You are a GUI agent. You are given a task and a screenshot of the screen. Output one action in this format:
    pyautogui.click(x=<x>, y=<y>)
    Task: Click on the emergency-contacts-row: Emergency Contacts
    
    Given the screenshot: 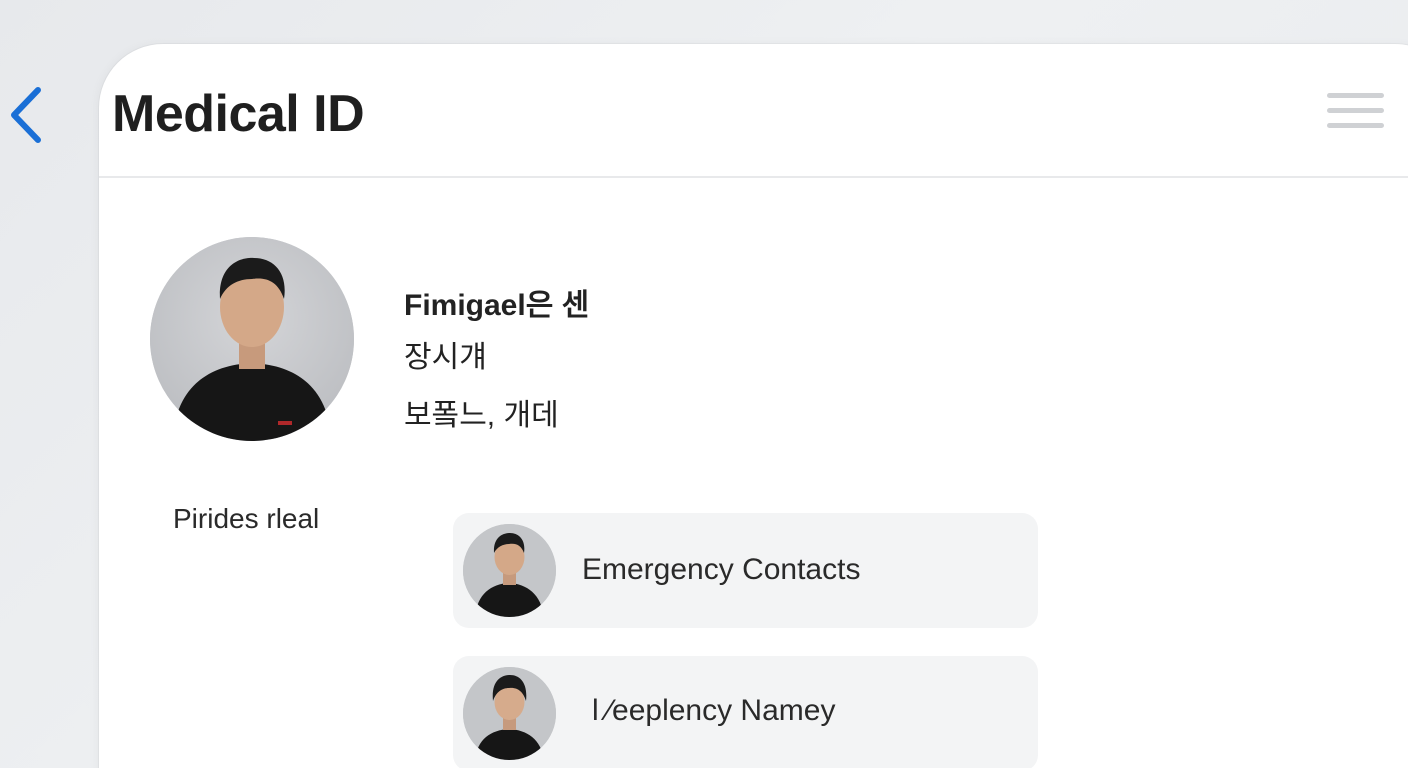 What is the action you would take?
    pyautogui.click(x=745, y=570)
    